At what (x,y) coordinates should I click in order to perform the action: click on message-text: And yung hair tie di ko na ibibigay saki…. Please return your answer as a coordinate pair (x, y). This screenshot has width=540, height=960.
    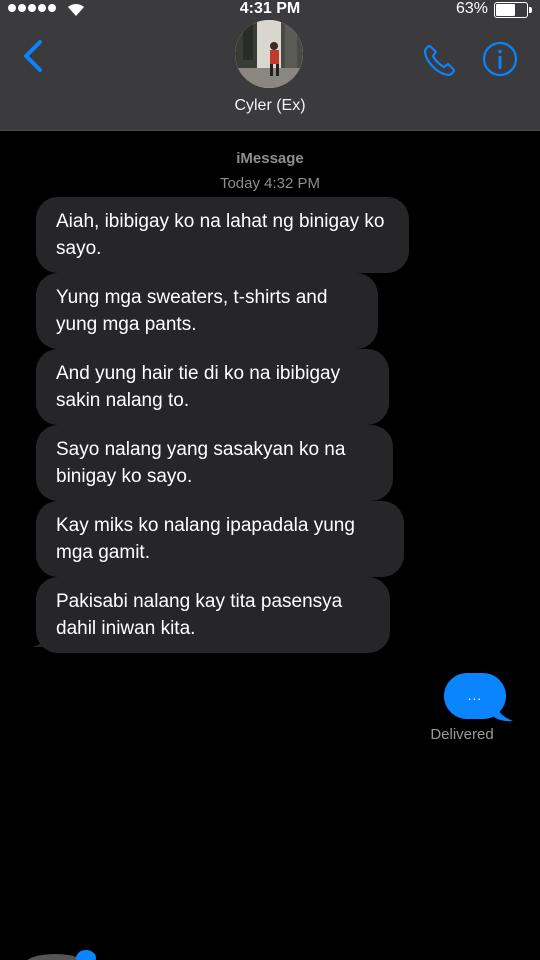
    Looking at the image, I should click on (198, 387).